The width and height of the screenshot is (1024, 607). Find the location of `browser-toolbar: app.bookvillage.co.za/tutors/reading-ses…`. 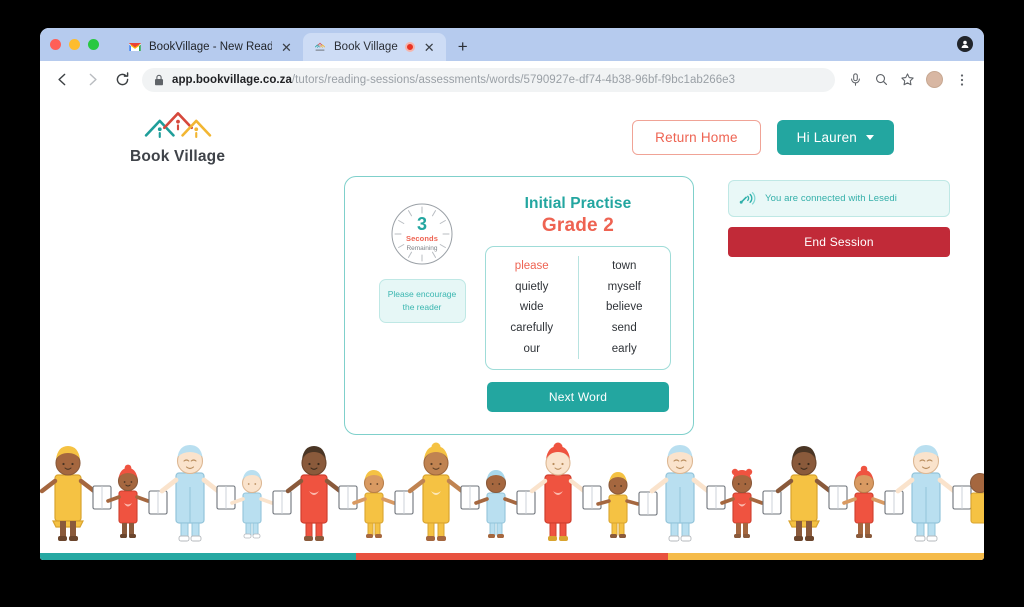

browser-toolbar: app.bookvillage.co.za/tutors/reading-ses… is located at coordinates (512, 79).